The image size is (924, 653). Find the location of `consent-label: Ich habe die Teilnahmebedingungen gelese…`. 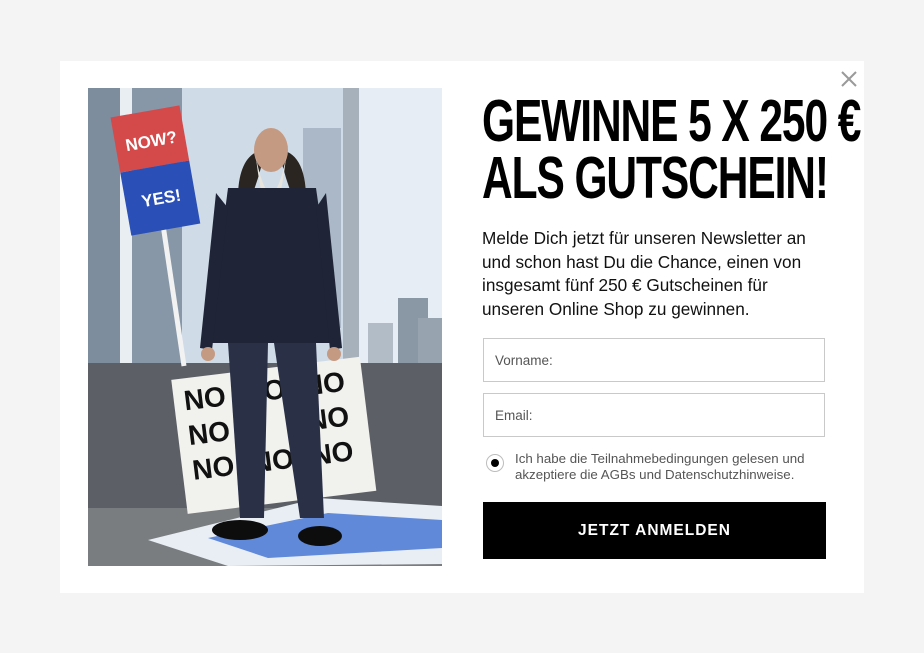

consent-label: Ich habe die Teilnahmebedingungen gelese… is located at coordinates (660, 466).